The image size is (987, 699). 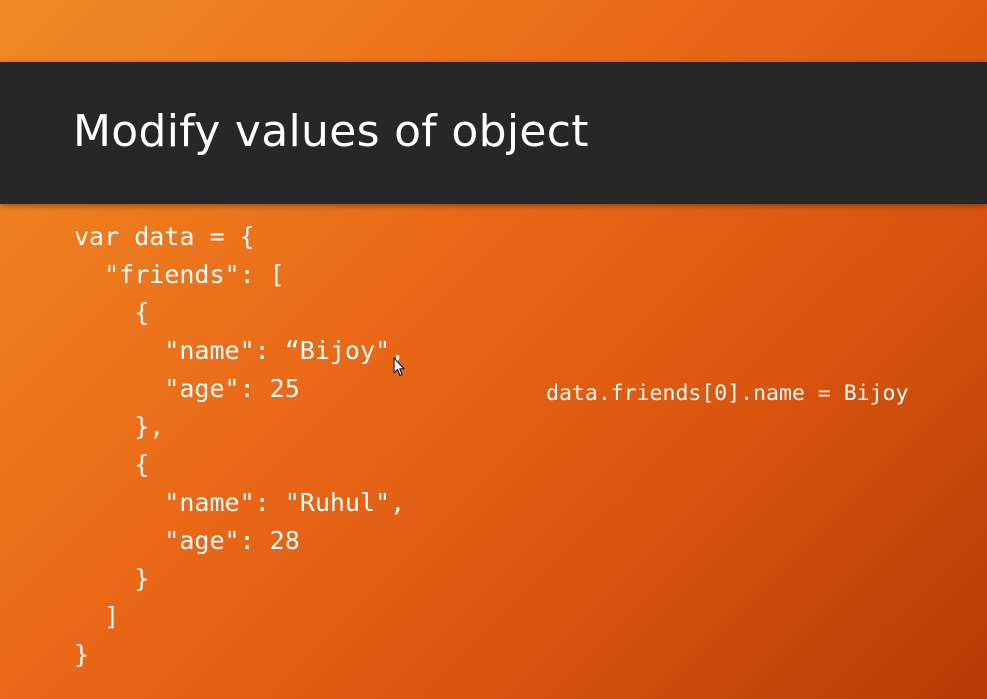 What do you see at coordinates (331, 131) in the screenshot?
I see `slide-title: Modify values of object` at bounding box center [331, 131].